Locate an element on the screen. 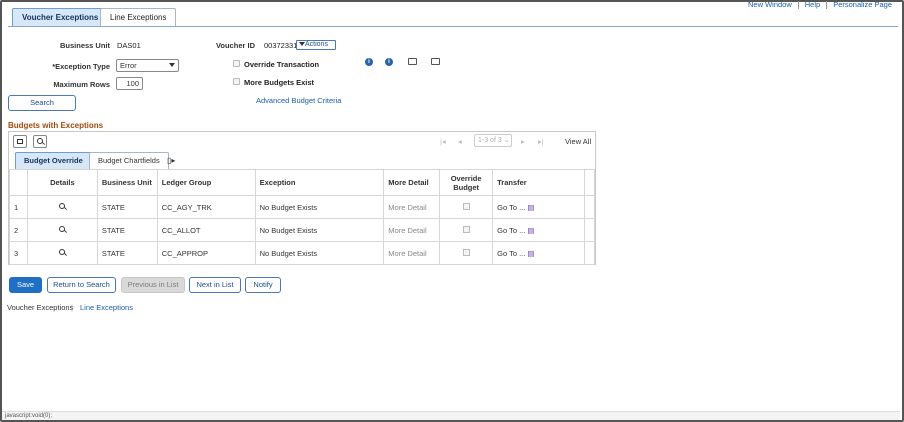 The height and width of the screenshot is (422, 904). row-number: 2 is located at coordinates (18, 230).